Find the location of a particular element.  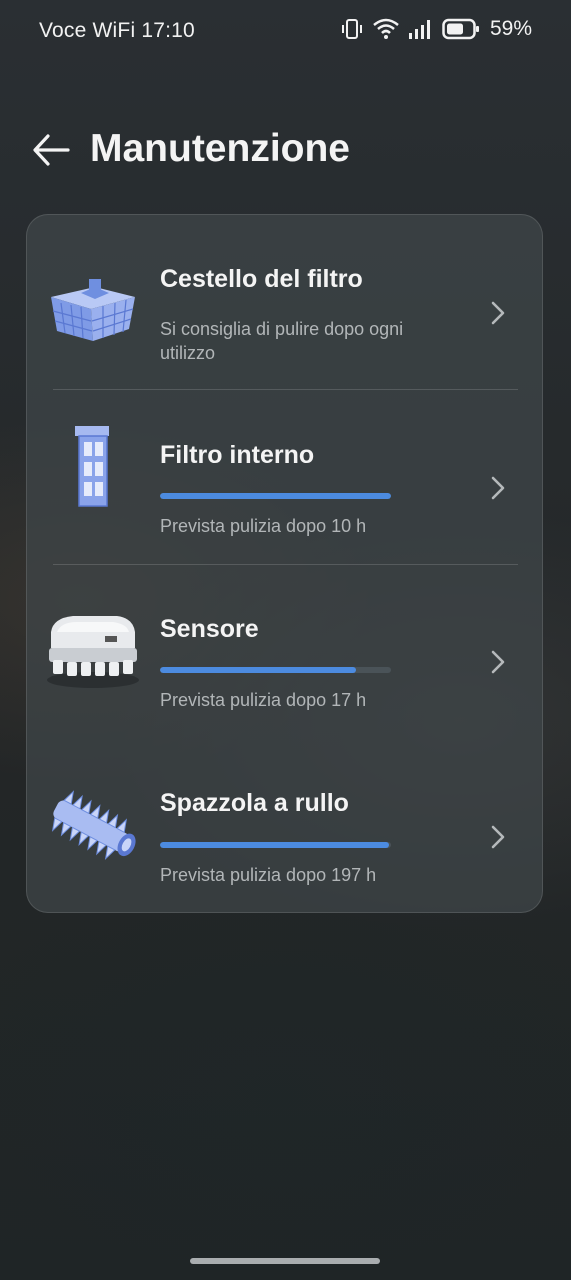

item-description: Prevista pulizia dopo 10 h is located at coordinates (263, 526).